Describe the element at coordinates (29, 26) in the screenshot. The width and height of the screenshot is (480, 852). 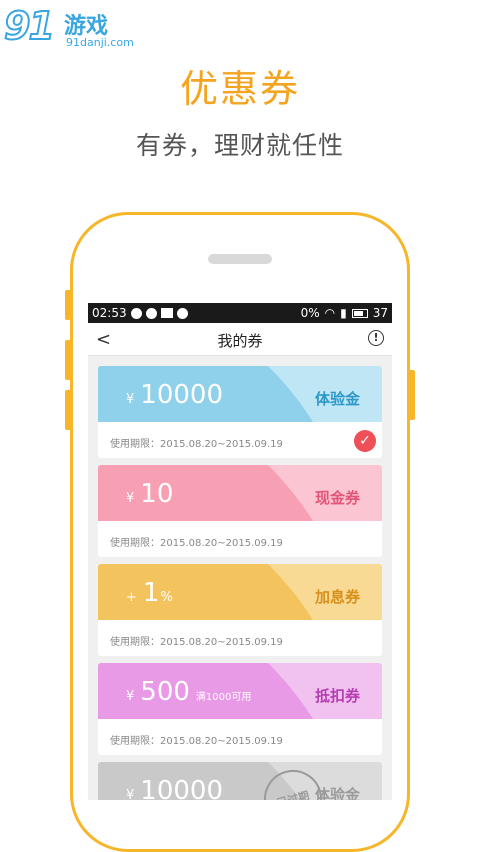
I see `watermark-number: 91` at that location.